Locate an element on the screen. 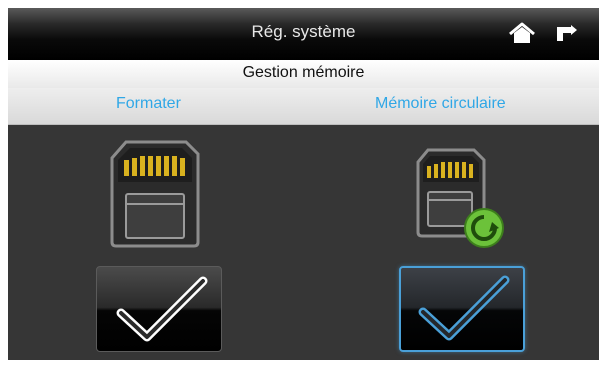  back-button is located at coordinates (567, 33).